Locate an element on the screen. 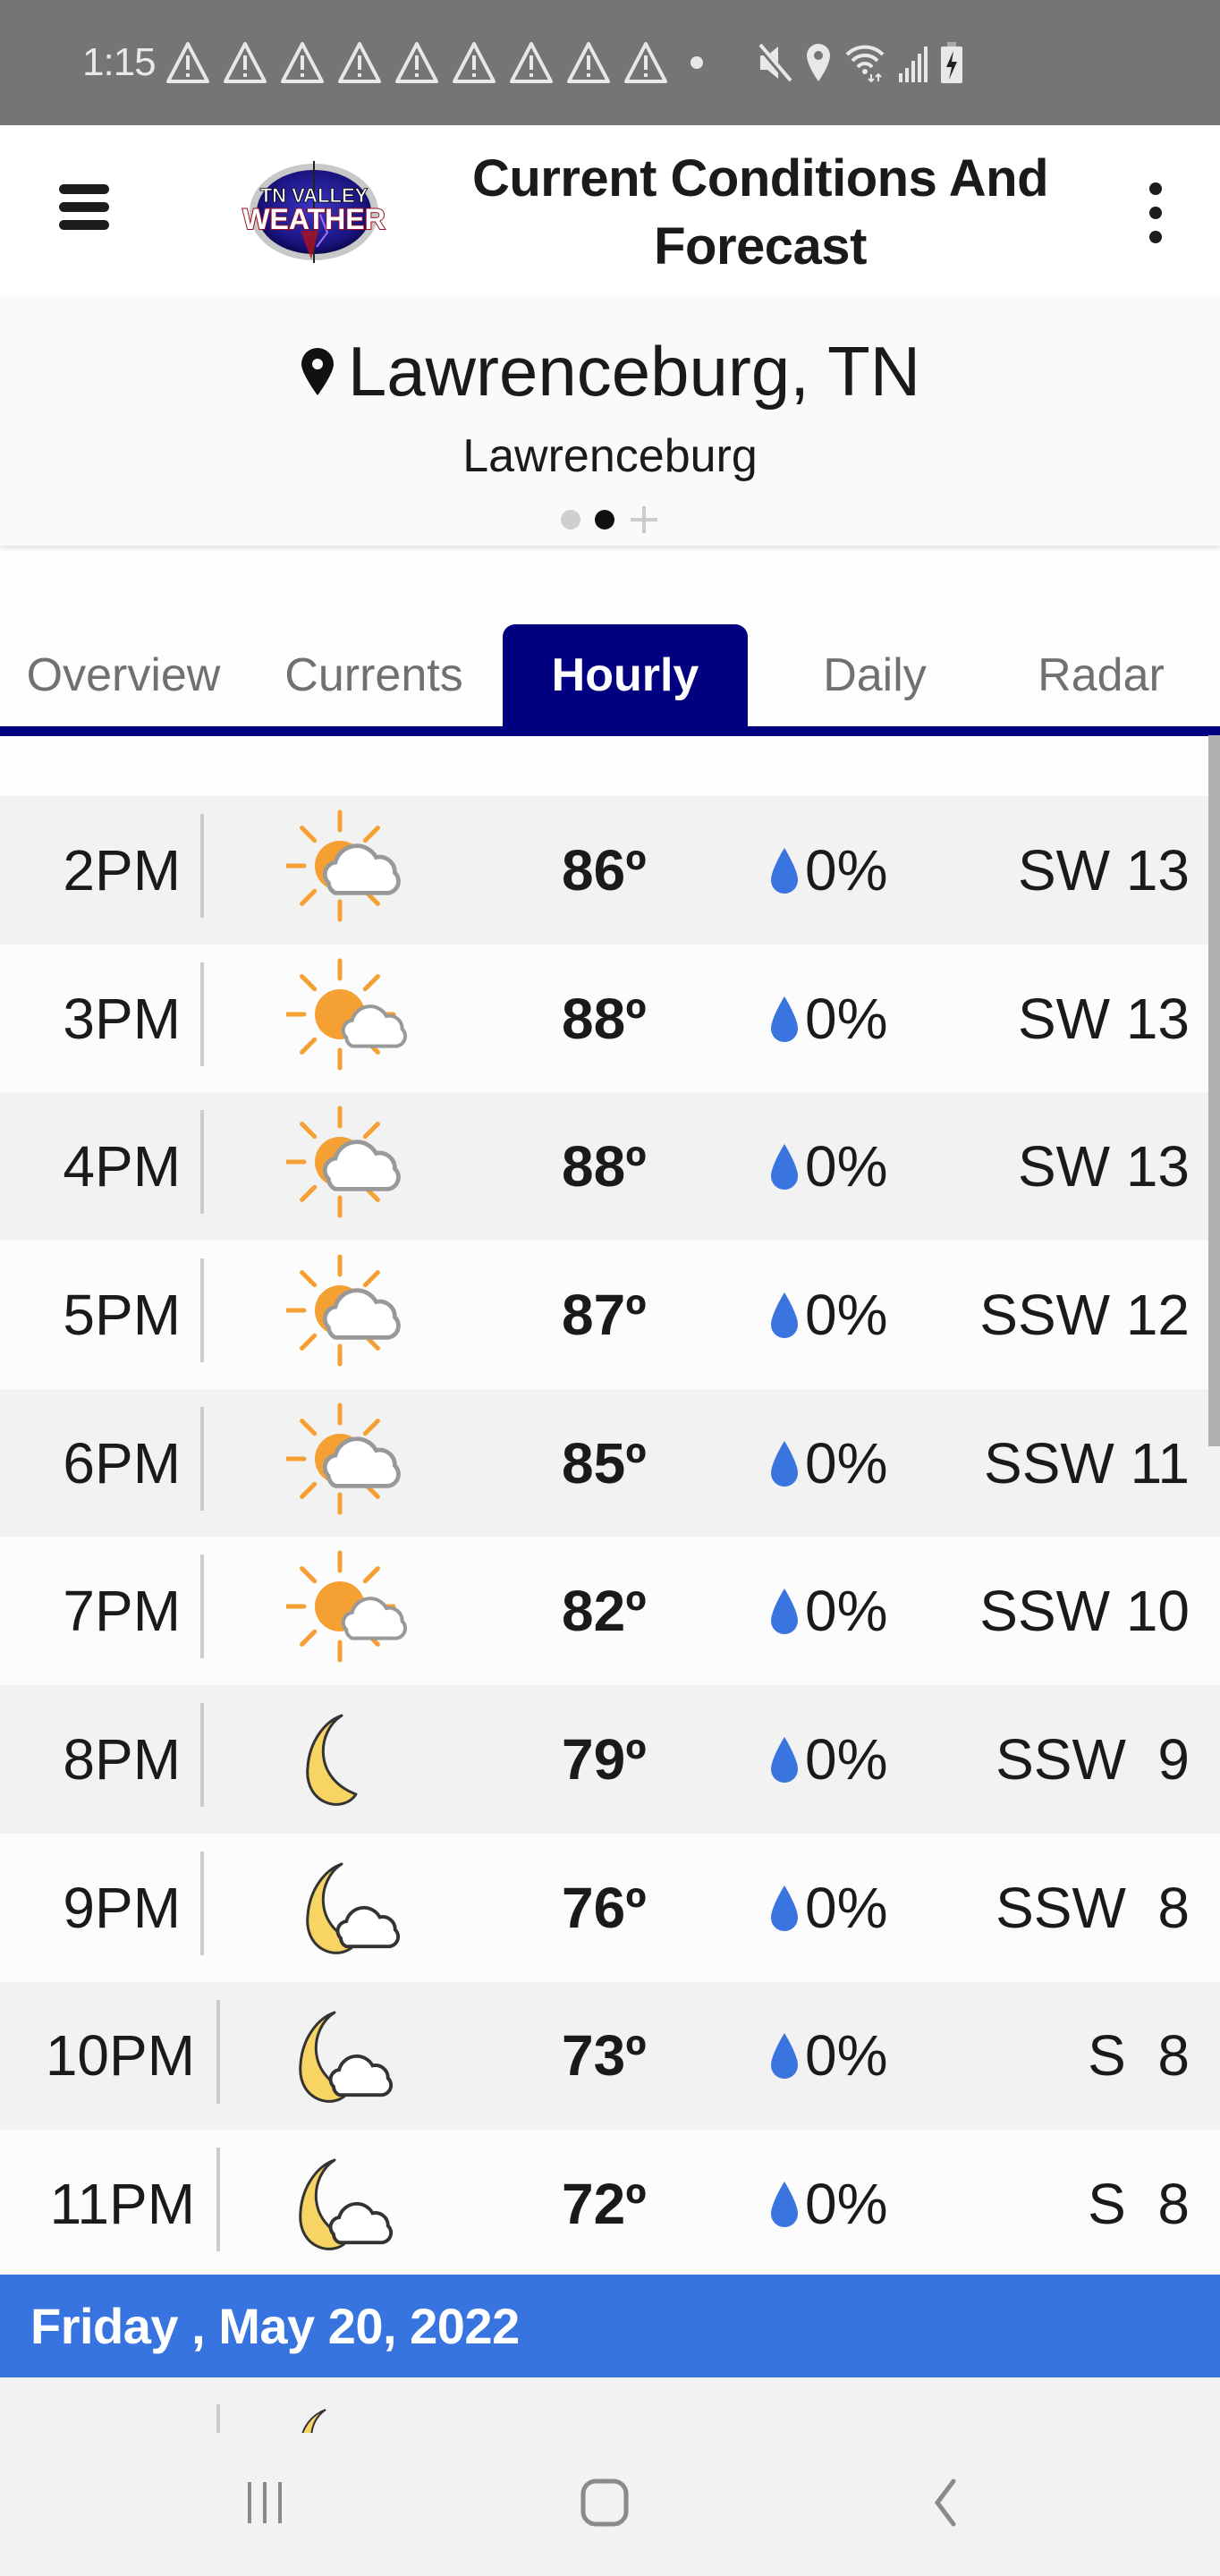 Image resolution: width=1220 pixels, height=2576 pixels. kebab-dot is located at coordinates (1156, 237).